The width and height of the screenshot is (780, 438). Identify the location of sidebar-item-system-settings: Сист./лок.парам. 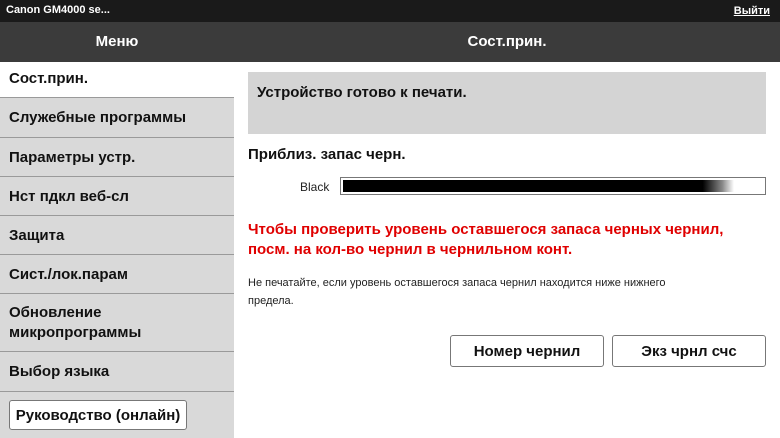
(117, 274).